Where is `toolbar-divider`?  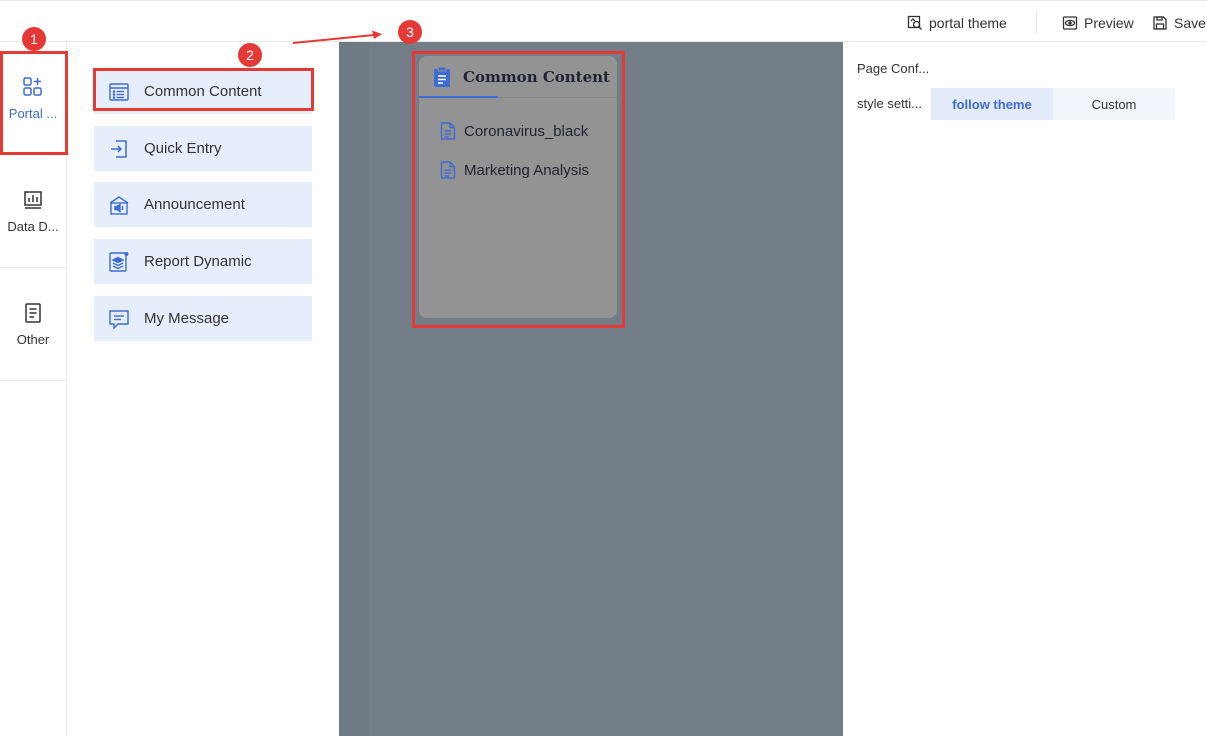
toolbar-divider is located at coordinates (1036, 22).